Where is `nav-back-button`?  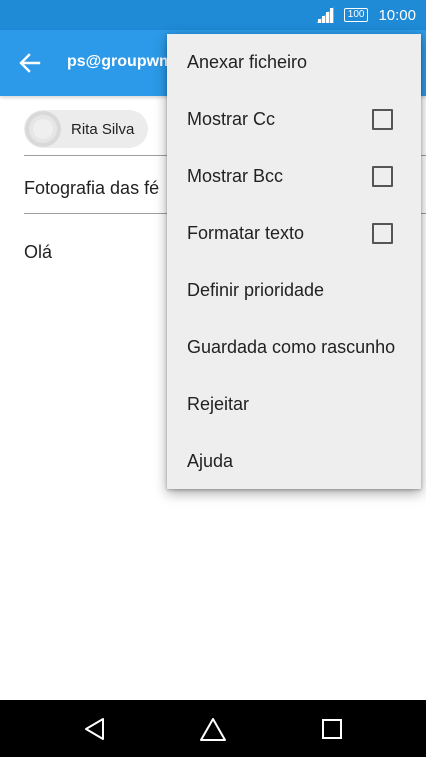 nav-back-button is located at coordinates (95, 729).